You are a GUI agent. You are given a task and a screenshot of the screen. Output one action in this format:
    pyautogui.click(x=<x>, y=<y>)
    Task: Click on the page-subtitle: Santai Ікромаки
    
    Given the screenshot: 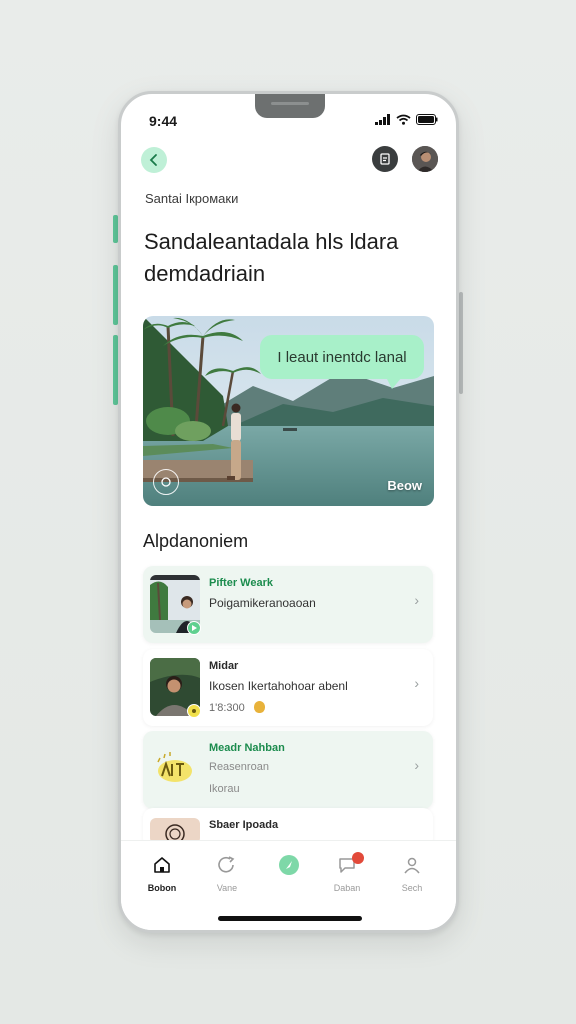 What is the action you would take?
    pyautogui.click(x=192, y=198)
    